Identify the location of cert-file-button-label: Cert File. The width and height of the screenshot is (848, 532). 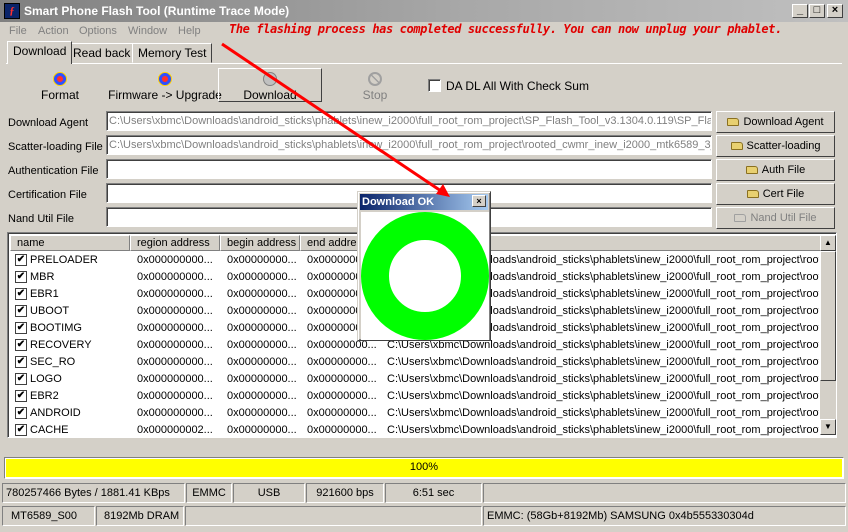
(783, 194).